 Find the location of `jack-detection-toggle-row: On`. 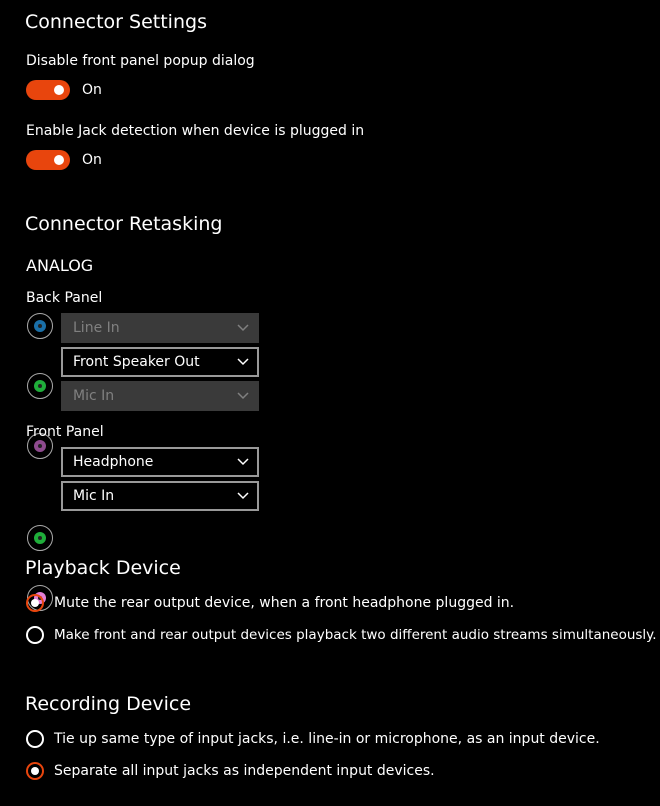

jack-detection-toggle-row: On is located at coordinates (64, 160).